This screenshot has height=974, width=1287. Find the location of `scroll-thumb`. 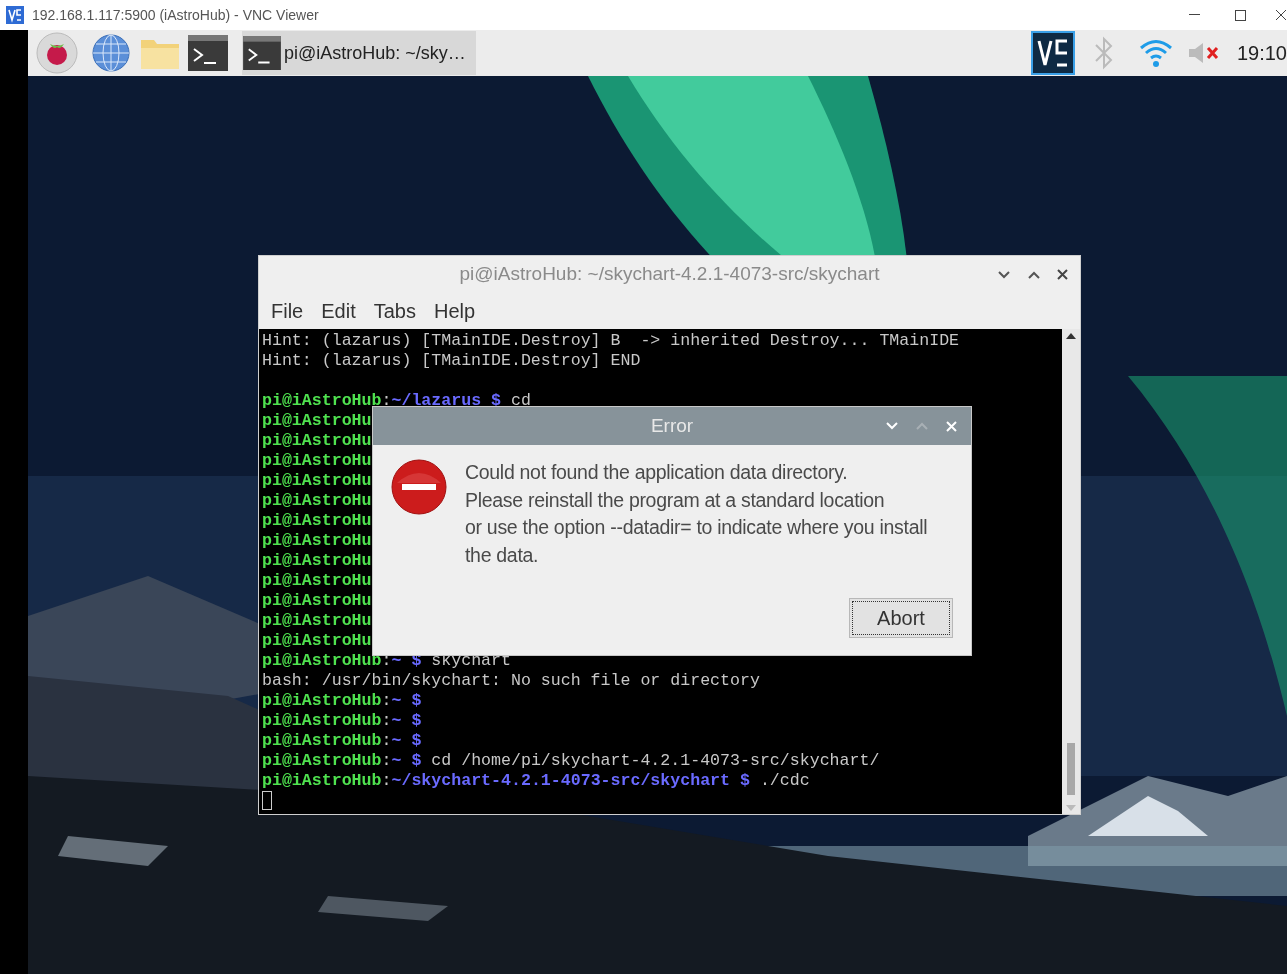

scroll-thumb is located at coordinates (1071, 769).